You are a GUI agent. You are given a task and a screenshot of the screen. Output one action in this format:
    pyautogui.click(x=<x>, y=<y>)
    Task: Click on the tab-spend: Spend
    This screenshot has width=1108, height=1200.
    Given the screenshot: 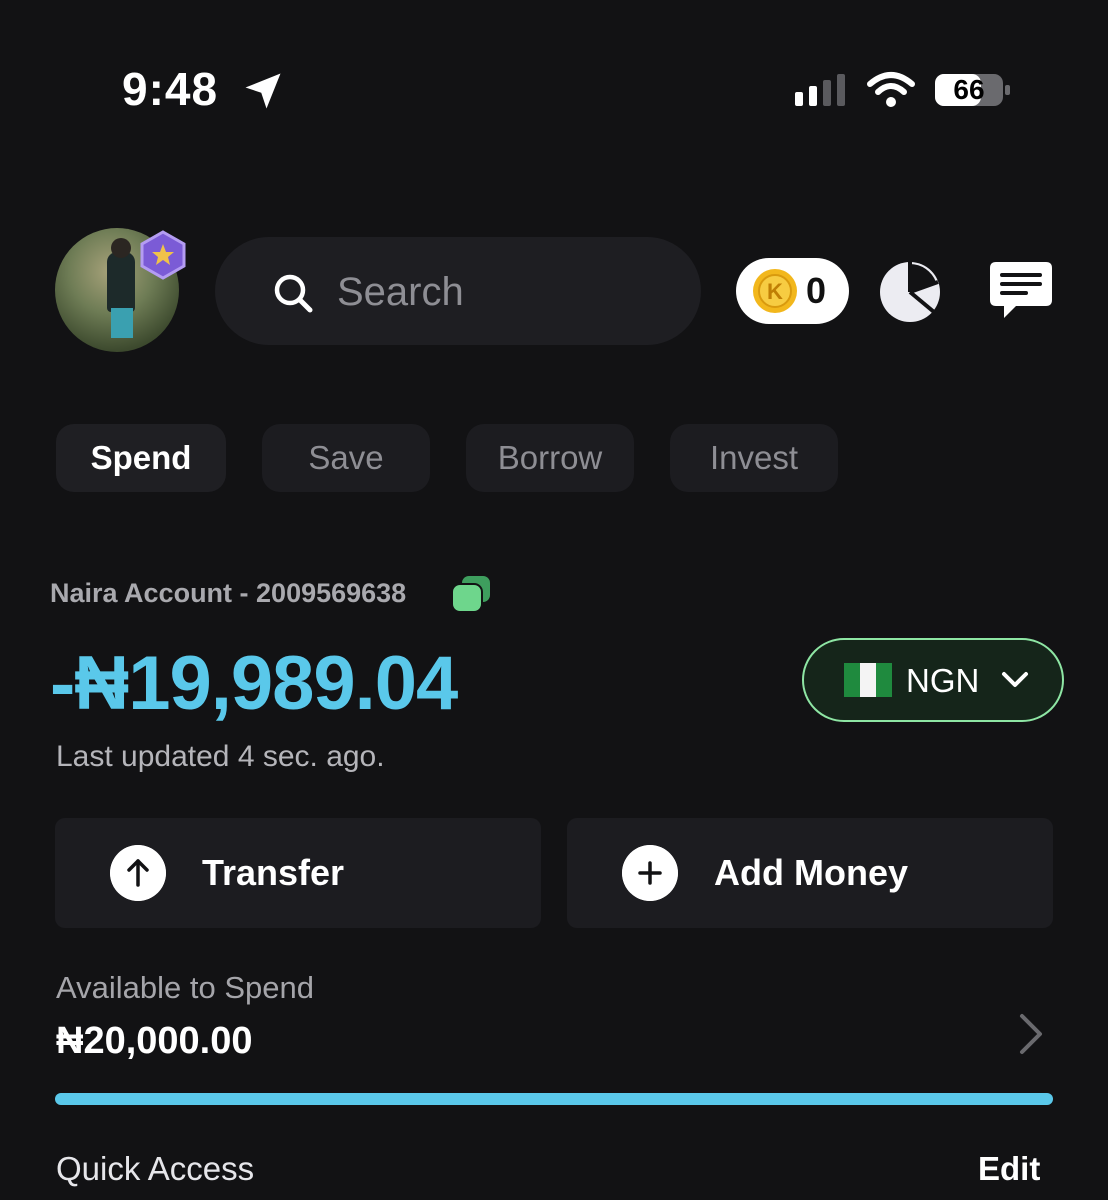 What is the action you would take?
    pyautogui.click(x=141, y=458)
    